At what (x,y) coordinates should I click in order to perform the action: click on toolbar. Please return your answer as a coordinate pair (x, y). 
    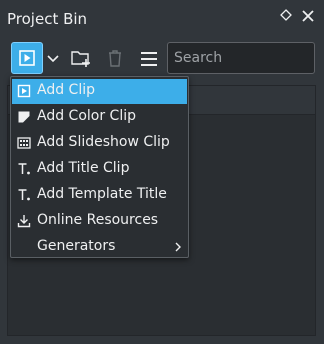
    Looking at the image, I should click on (162, 59).